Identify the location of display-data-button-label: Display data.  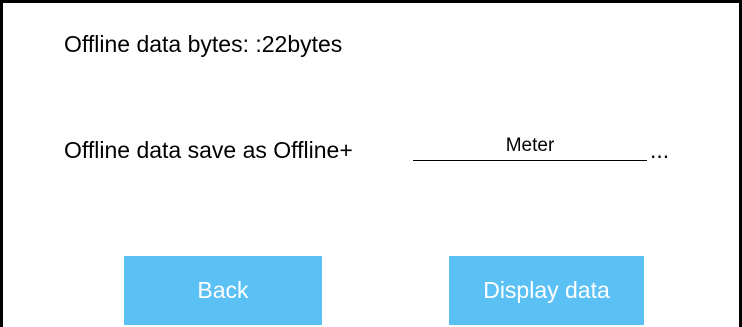
(546, 290).